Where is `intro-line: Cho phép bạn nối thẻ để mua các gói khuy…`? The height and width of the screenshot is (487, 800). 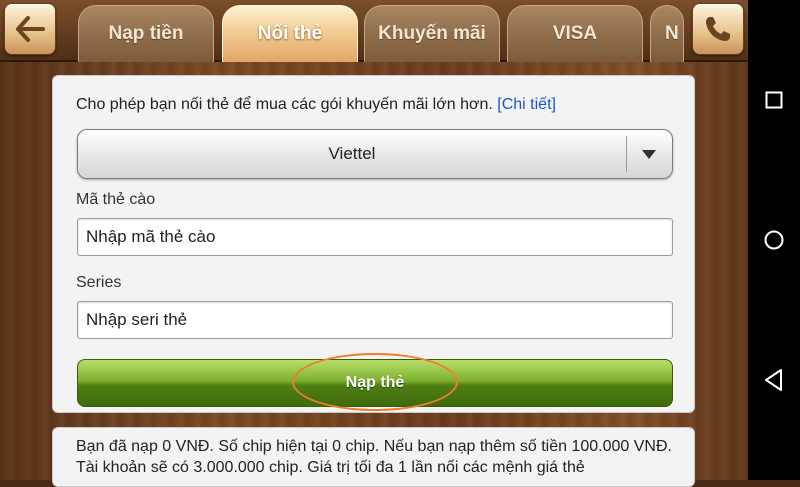 intro-line: Cho phép bạn nối thẻ để mua các gói khuy… is located at coordinates (316, 105).